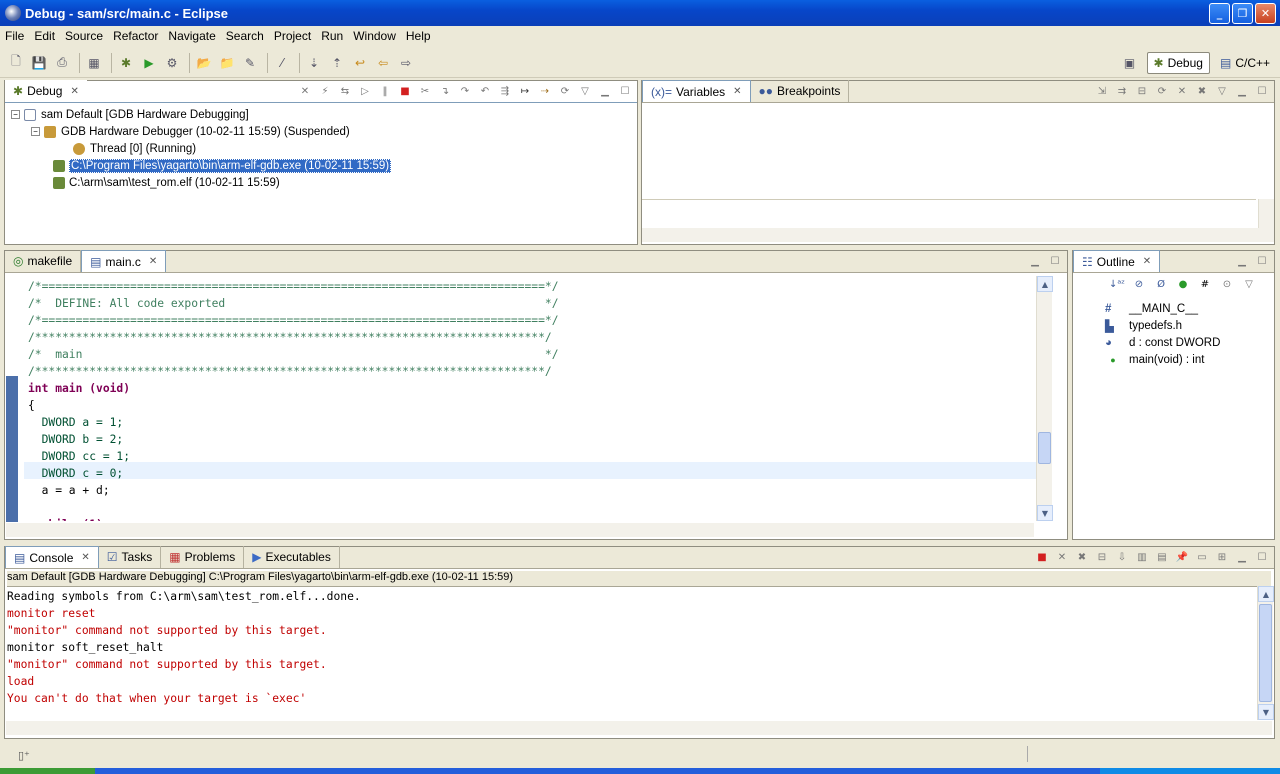 This screenshot has height=774, width=1280. Describe the element at coordinates (172, 63) in the screenshot. I see `external-tools-icon: ⚙` at that location.